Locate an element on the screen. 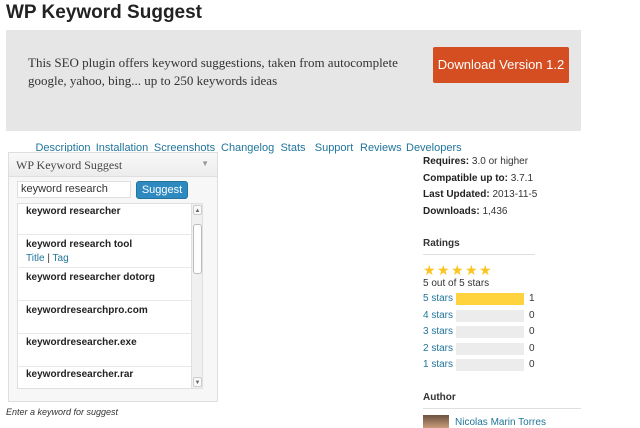 The height and width of the screenshot is (428, 640). scroll-thumb is located at coordinates (197, 249).